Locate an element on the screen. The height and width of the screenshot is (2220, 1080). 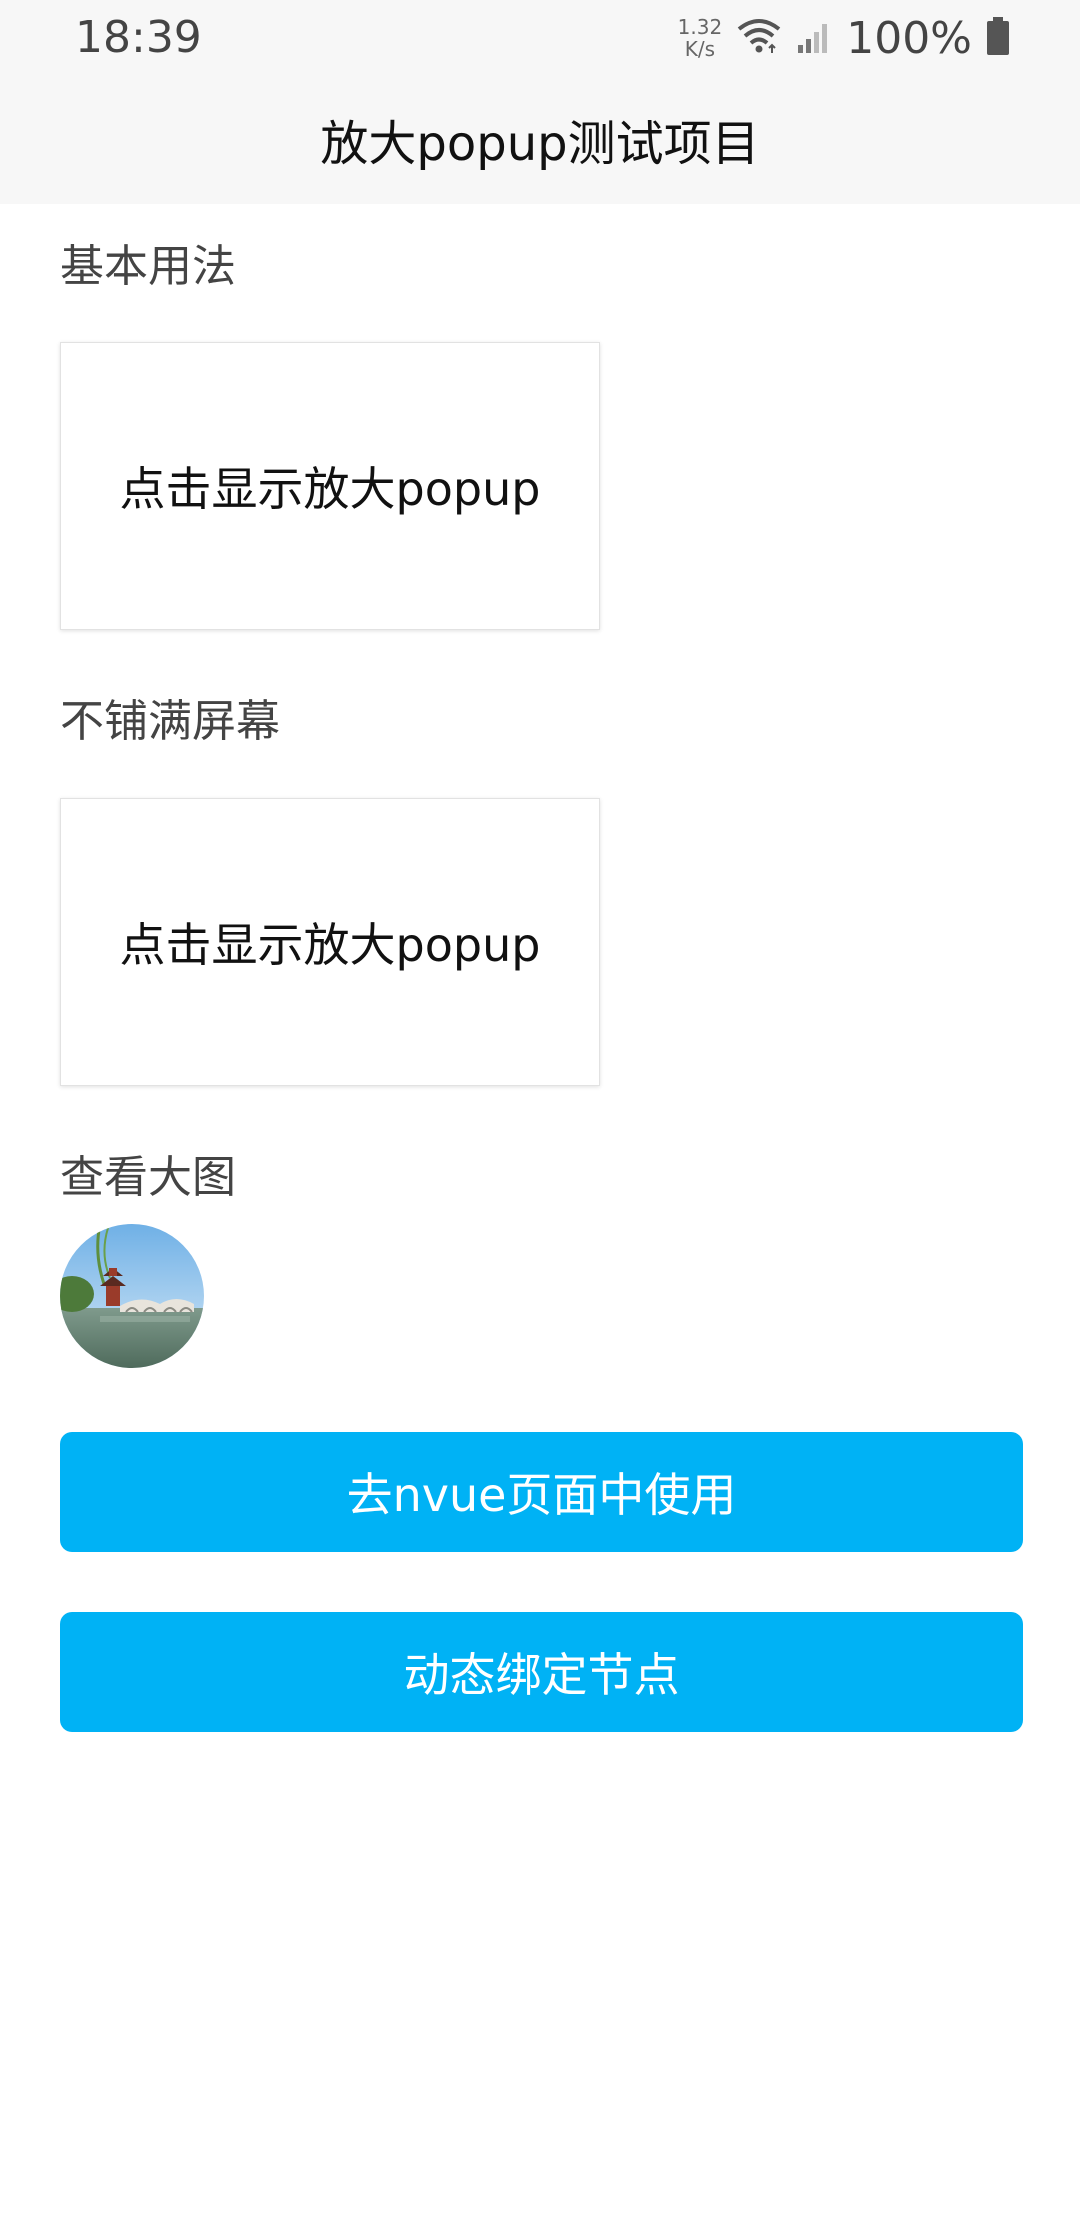
net-speed: 1.32 K/s is located at coordinates (700, 38).